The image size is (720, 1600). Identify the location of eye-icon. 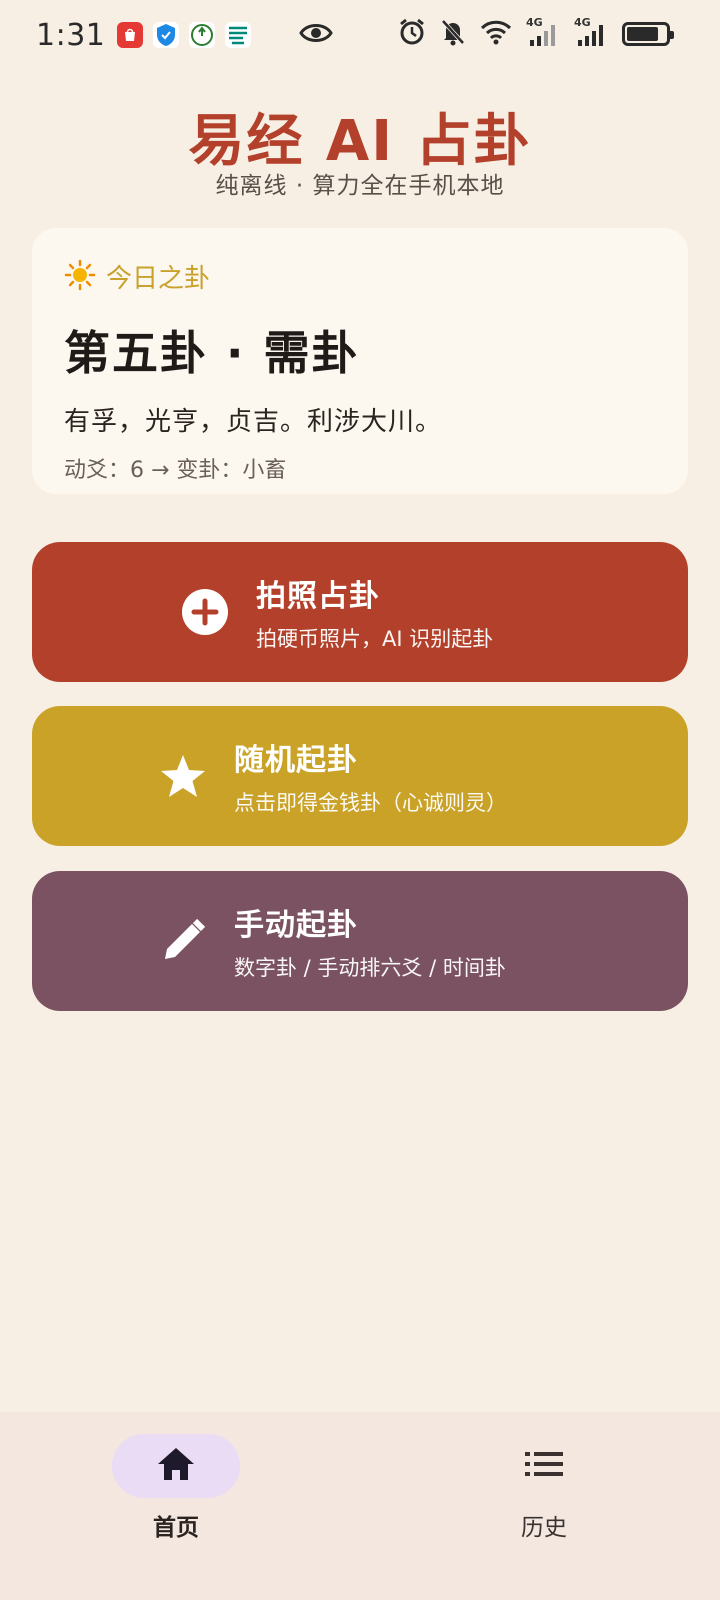
(316, 35).